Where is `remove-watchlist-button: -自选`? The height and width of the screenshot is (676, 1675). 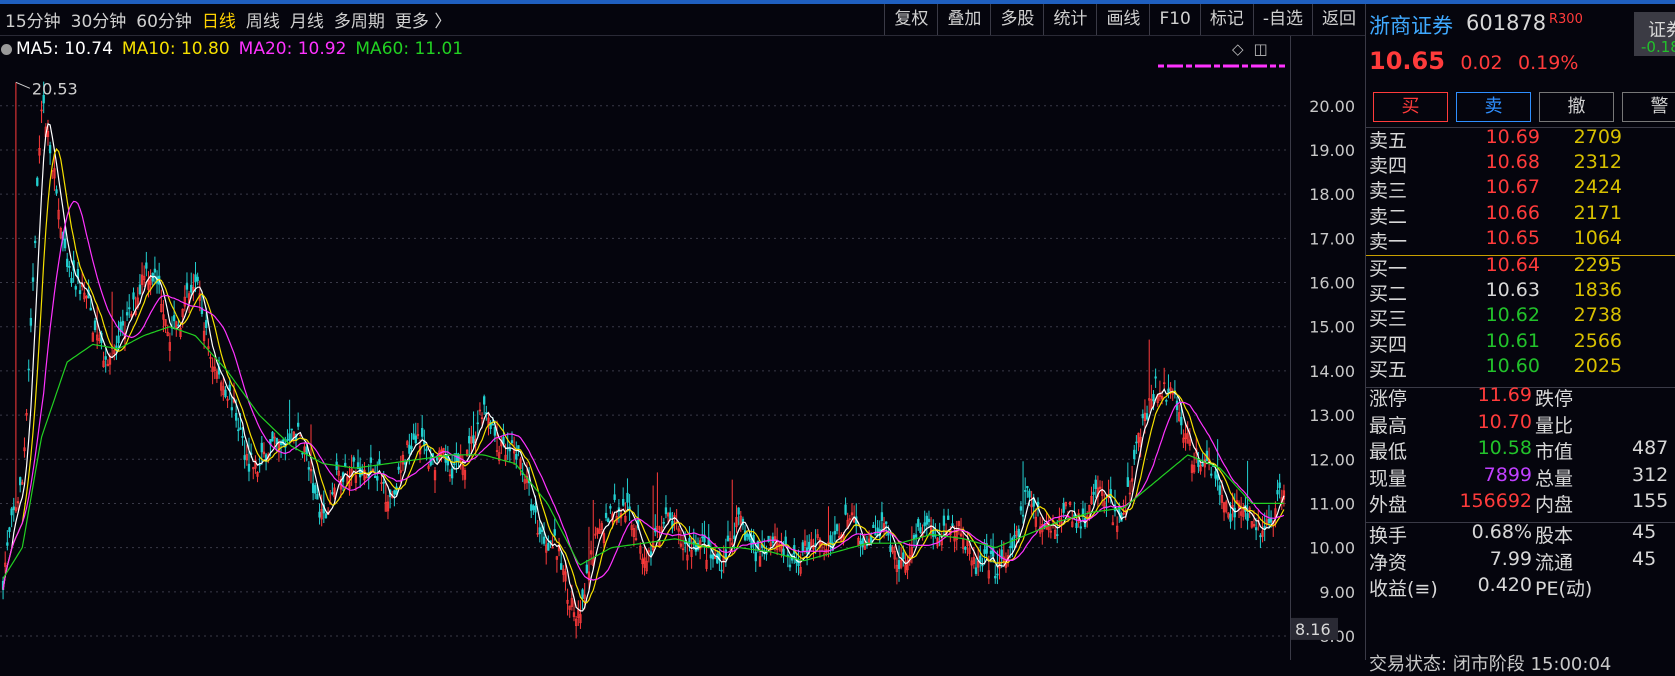
remove-watchlist-button: -自选 is located at coordinates (1282, 19).